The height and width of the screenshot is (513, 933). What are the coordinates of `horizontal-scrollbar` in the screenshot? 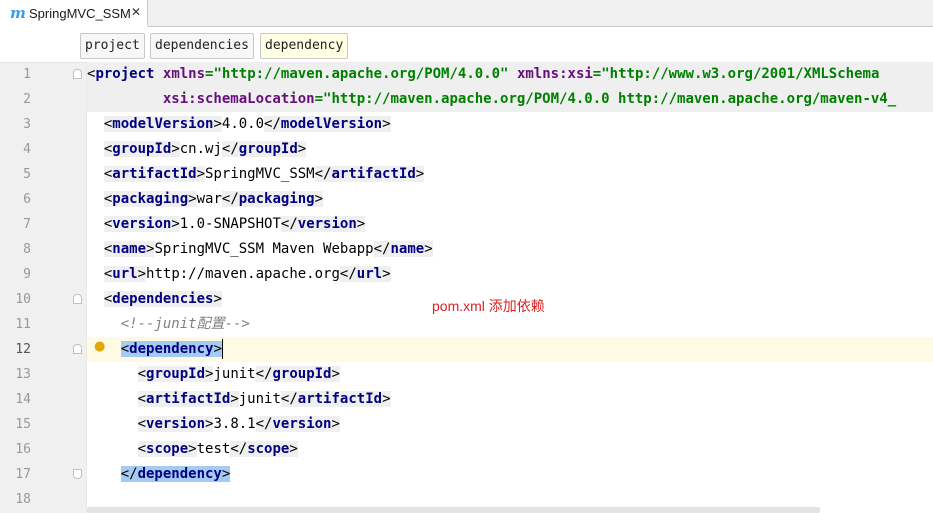 It's located at (453, 510).